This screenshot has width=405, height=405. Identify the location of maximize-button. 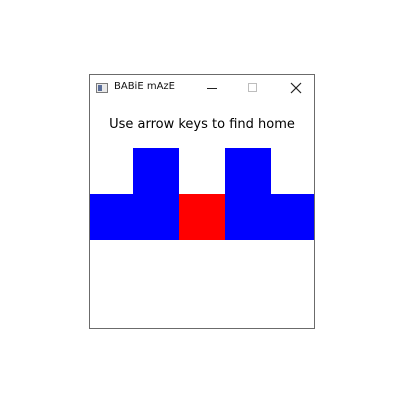
(253, 88).